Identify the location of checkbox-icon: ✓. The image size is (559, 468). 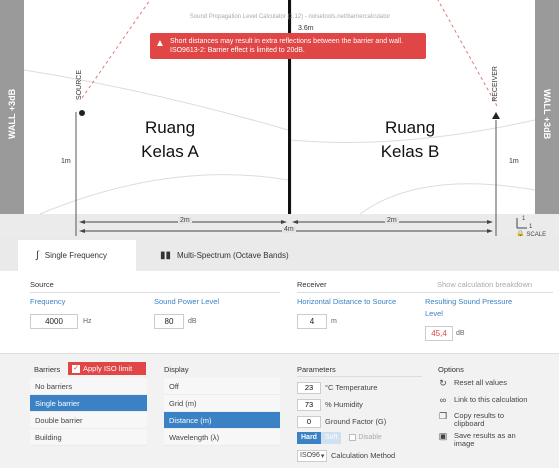
(76, 368).